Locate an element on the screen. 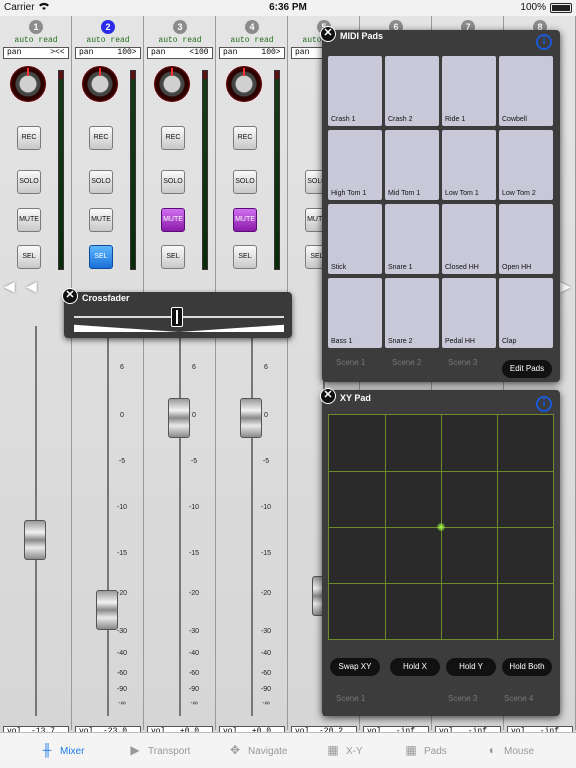 Image resolution: width=576 pixels, height=768 pixels. swap-xy-button: Swap XY is located at coordinates (355, 667).